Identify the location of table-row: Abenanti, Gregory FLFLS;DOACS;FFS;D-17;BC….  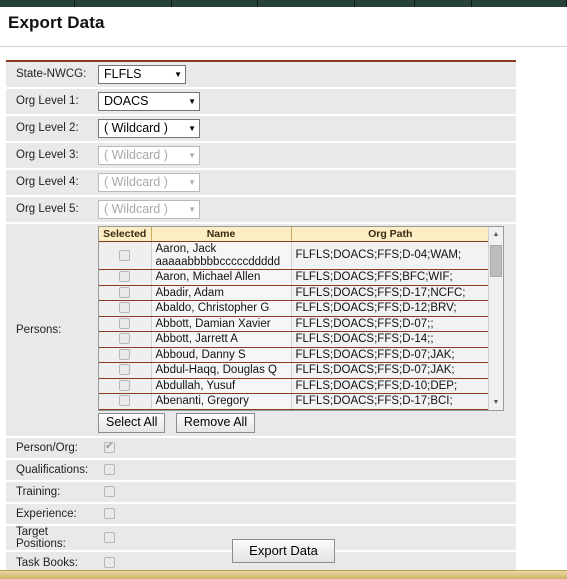
(294, 401).